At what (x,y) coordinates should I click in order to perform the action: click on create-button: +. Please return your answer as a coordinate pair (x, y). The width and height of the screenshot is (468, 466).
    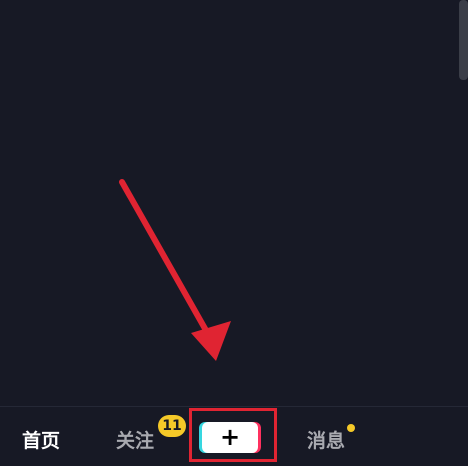
    Looking at the image, I should click on (230, 437).